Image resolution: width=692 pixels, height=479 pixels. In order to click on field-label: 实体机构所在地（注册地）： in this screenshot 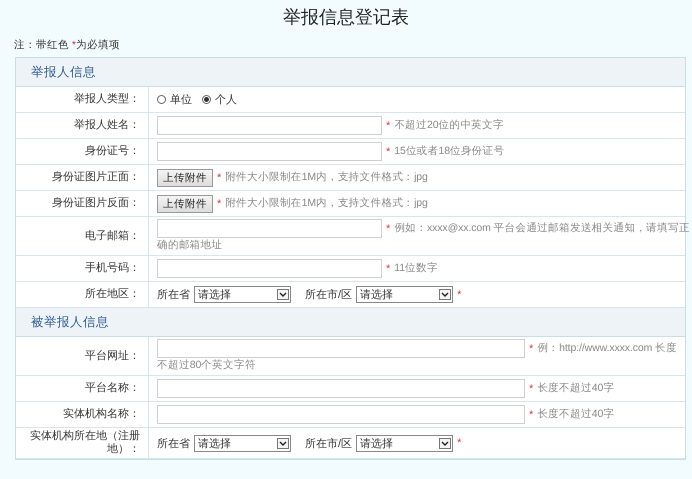, I will do `click(82, 443)`.